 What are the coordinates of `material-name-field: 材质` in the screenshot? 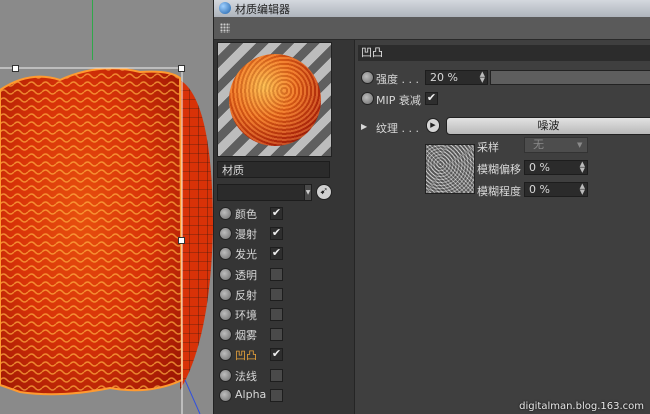 It's located at (273, 169).